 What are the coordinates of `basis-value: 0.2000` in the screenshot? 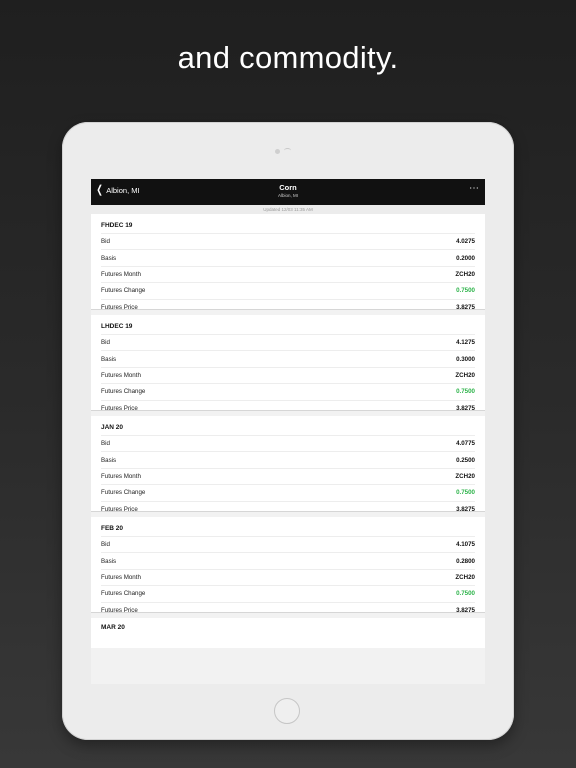 It's located at (465, 258).